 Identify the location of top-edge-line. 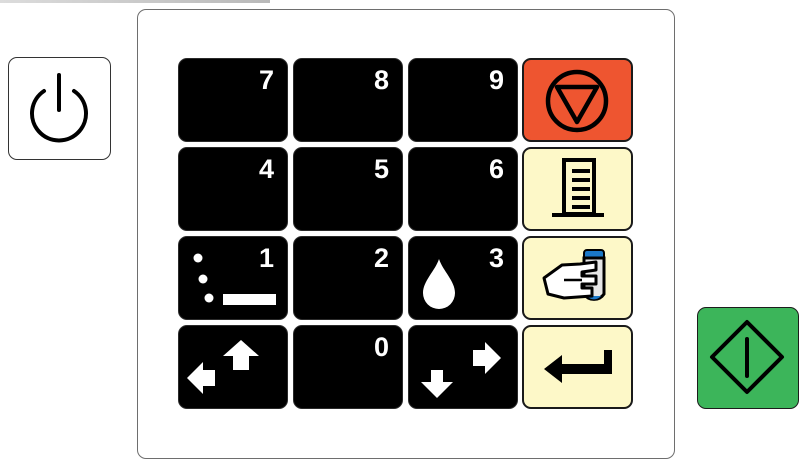
(135, 1).